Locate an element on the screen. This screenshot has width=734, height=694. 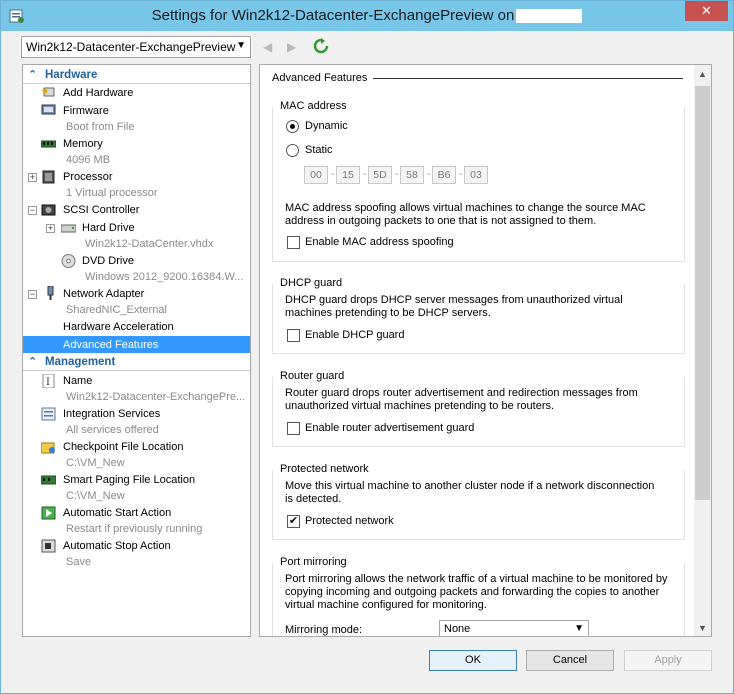
tree-item-advanced-features: Advanced Features is located at coordinates (110, 345).